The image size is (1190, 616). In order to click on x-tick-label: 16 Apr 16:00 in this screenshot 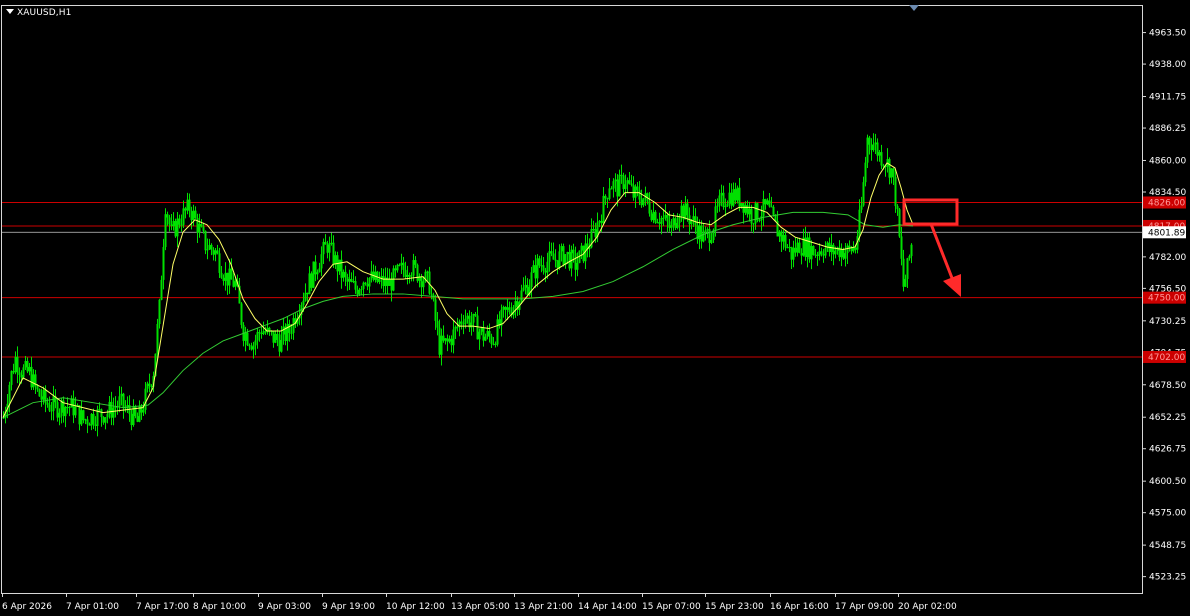, I will do `click(799, 607)`.